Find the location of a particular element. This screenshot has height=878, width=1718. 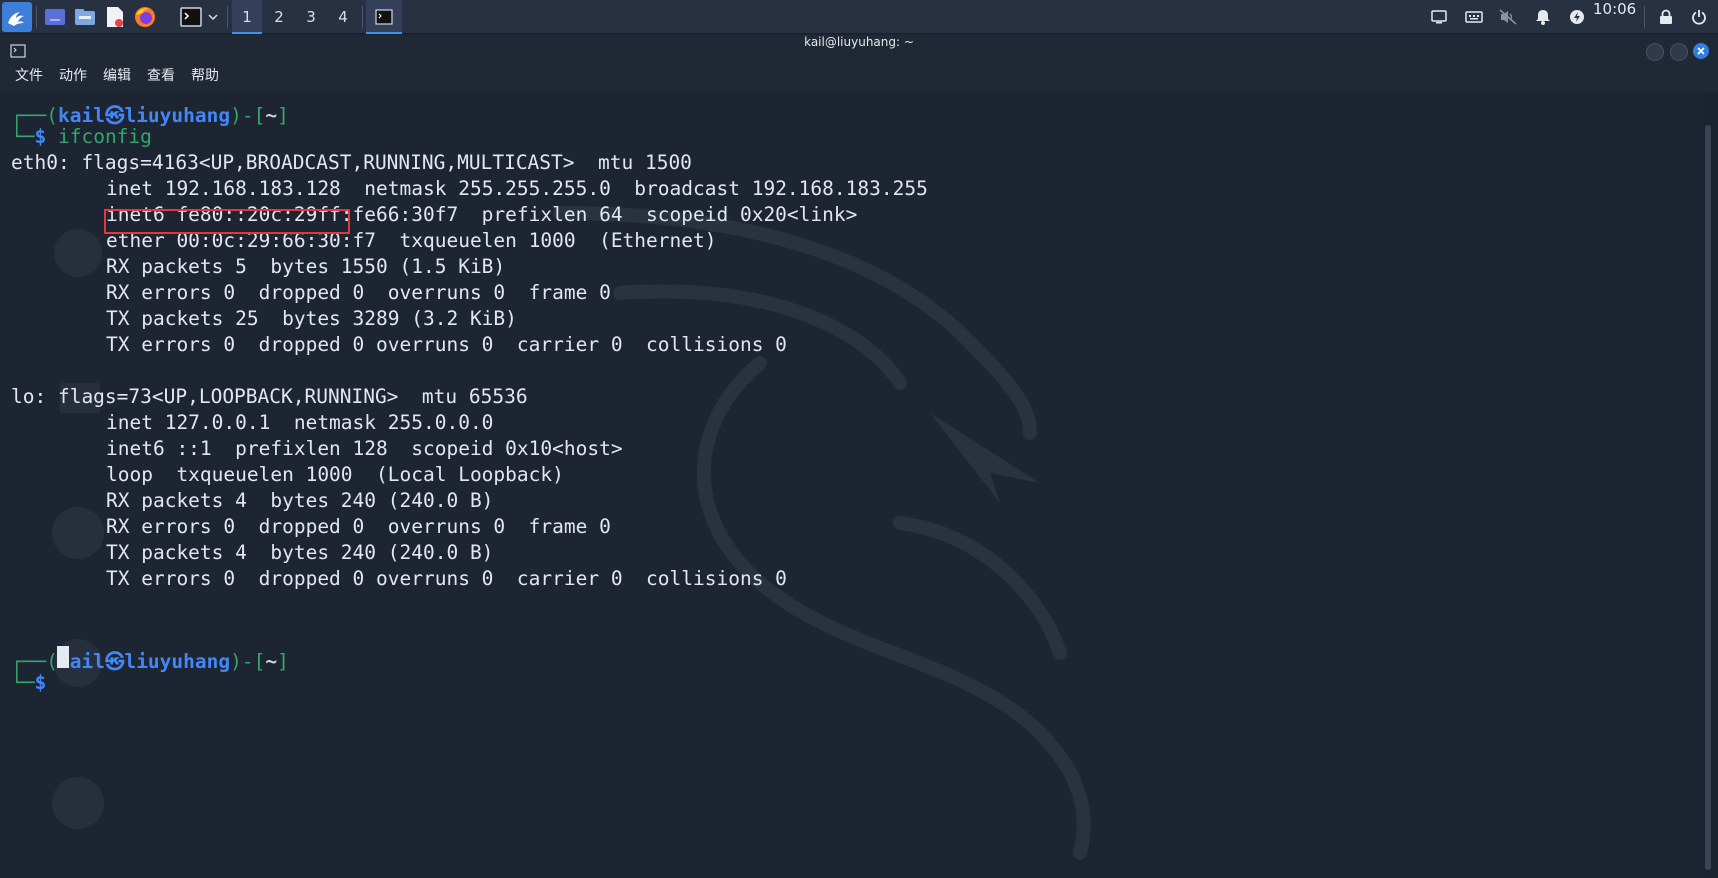

maximize-button is located at coordinates (1679, 52).